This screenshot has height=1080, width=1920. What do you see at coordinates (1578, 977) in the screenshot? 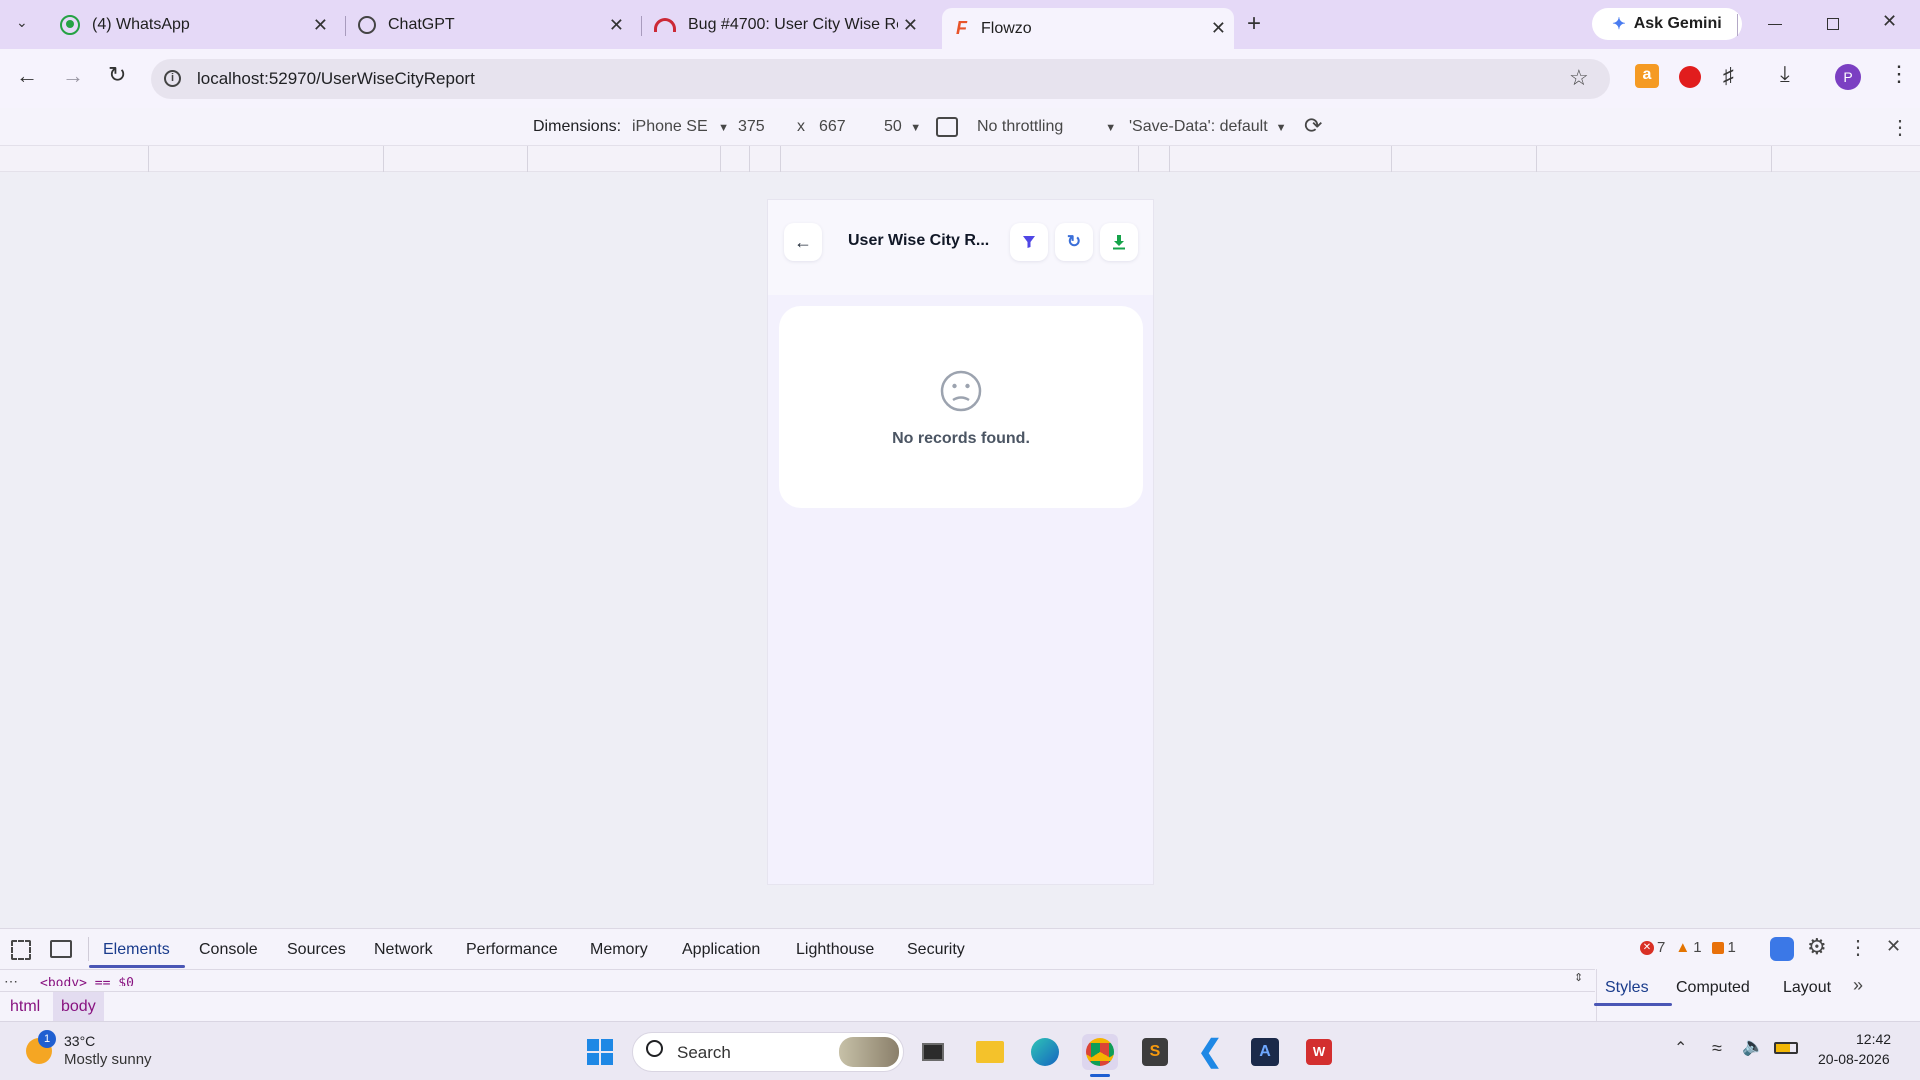
I see `dom-scroll-icon: ⇕` at bounding box center [1578, 977].